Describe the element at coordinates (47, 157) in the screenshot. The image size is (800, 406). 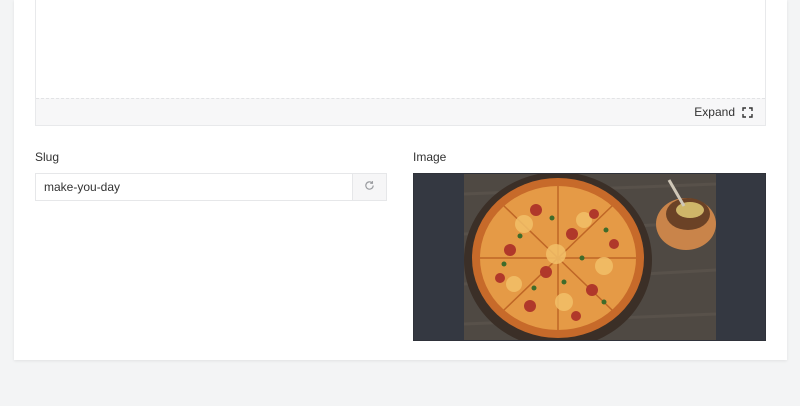
I see `slug-label: Slug` at that location.